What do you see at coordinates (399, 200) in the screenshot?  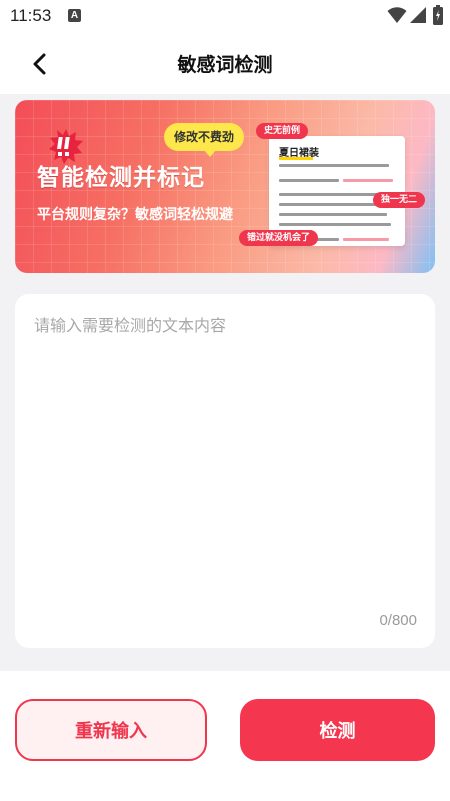 I see `banner-tag-right: 独一无二` at bounding box center [399, 200].